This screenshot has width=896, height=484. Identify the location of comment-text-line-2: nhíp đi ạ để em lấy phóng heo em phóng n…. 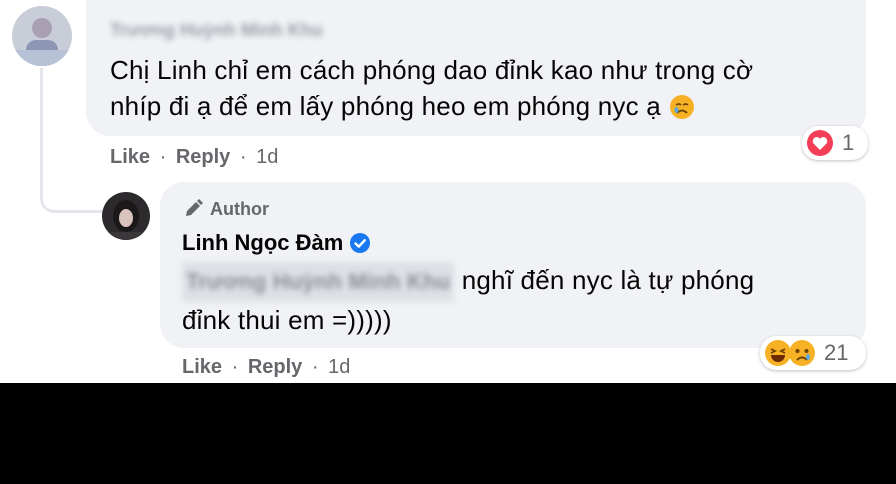
(385, 106).